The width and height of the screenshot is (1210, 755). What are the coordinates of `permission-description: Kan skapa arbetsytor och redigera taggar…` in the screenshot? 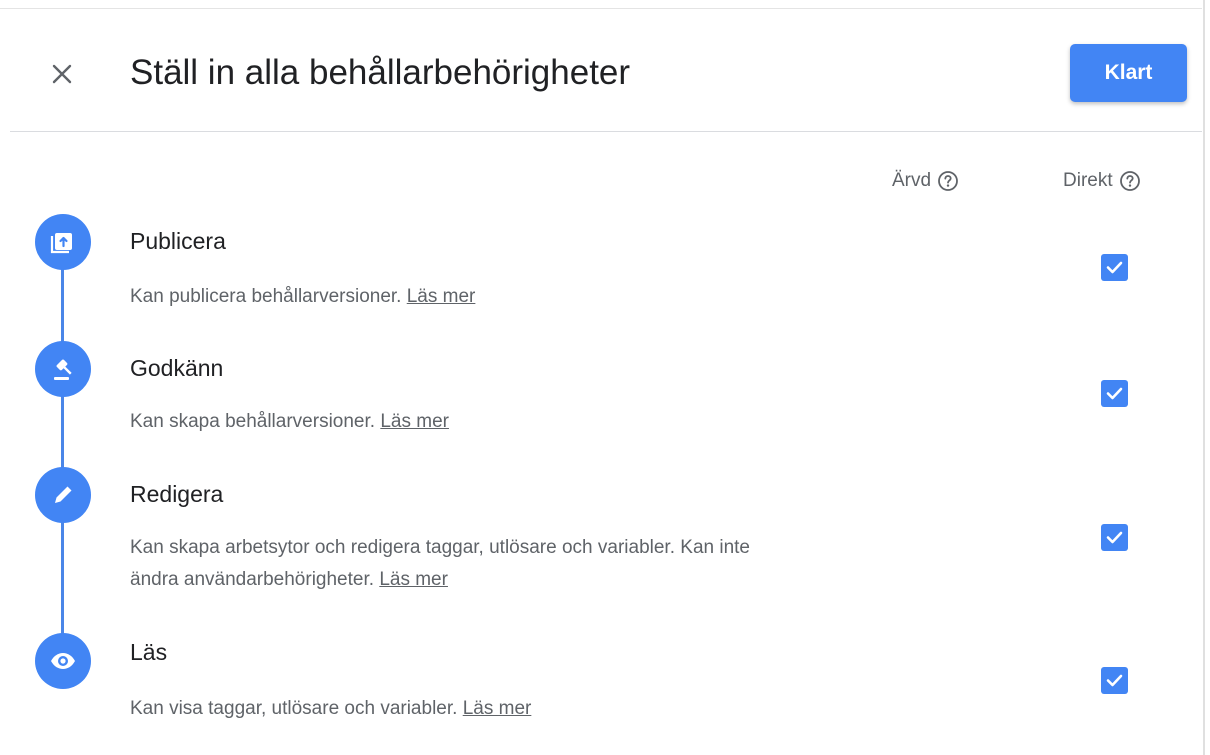 It's located at (460, 564).